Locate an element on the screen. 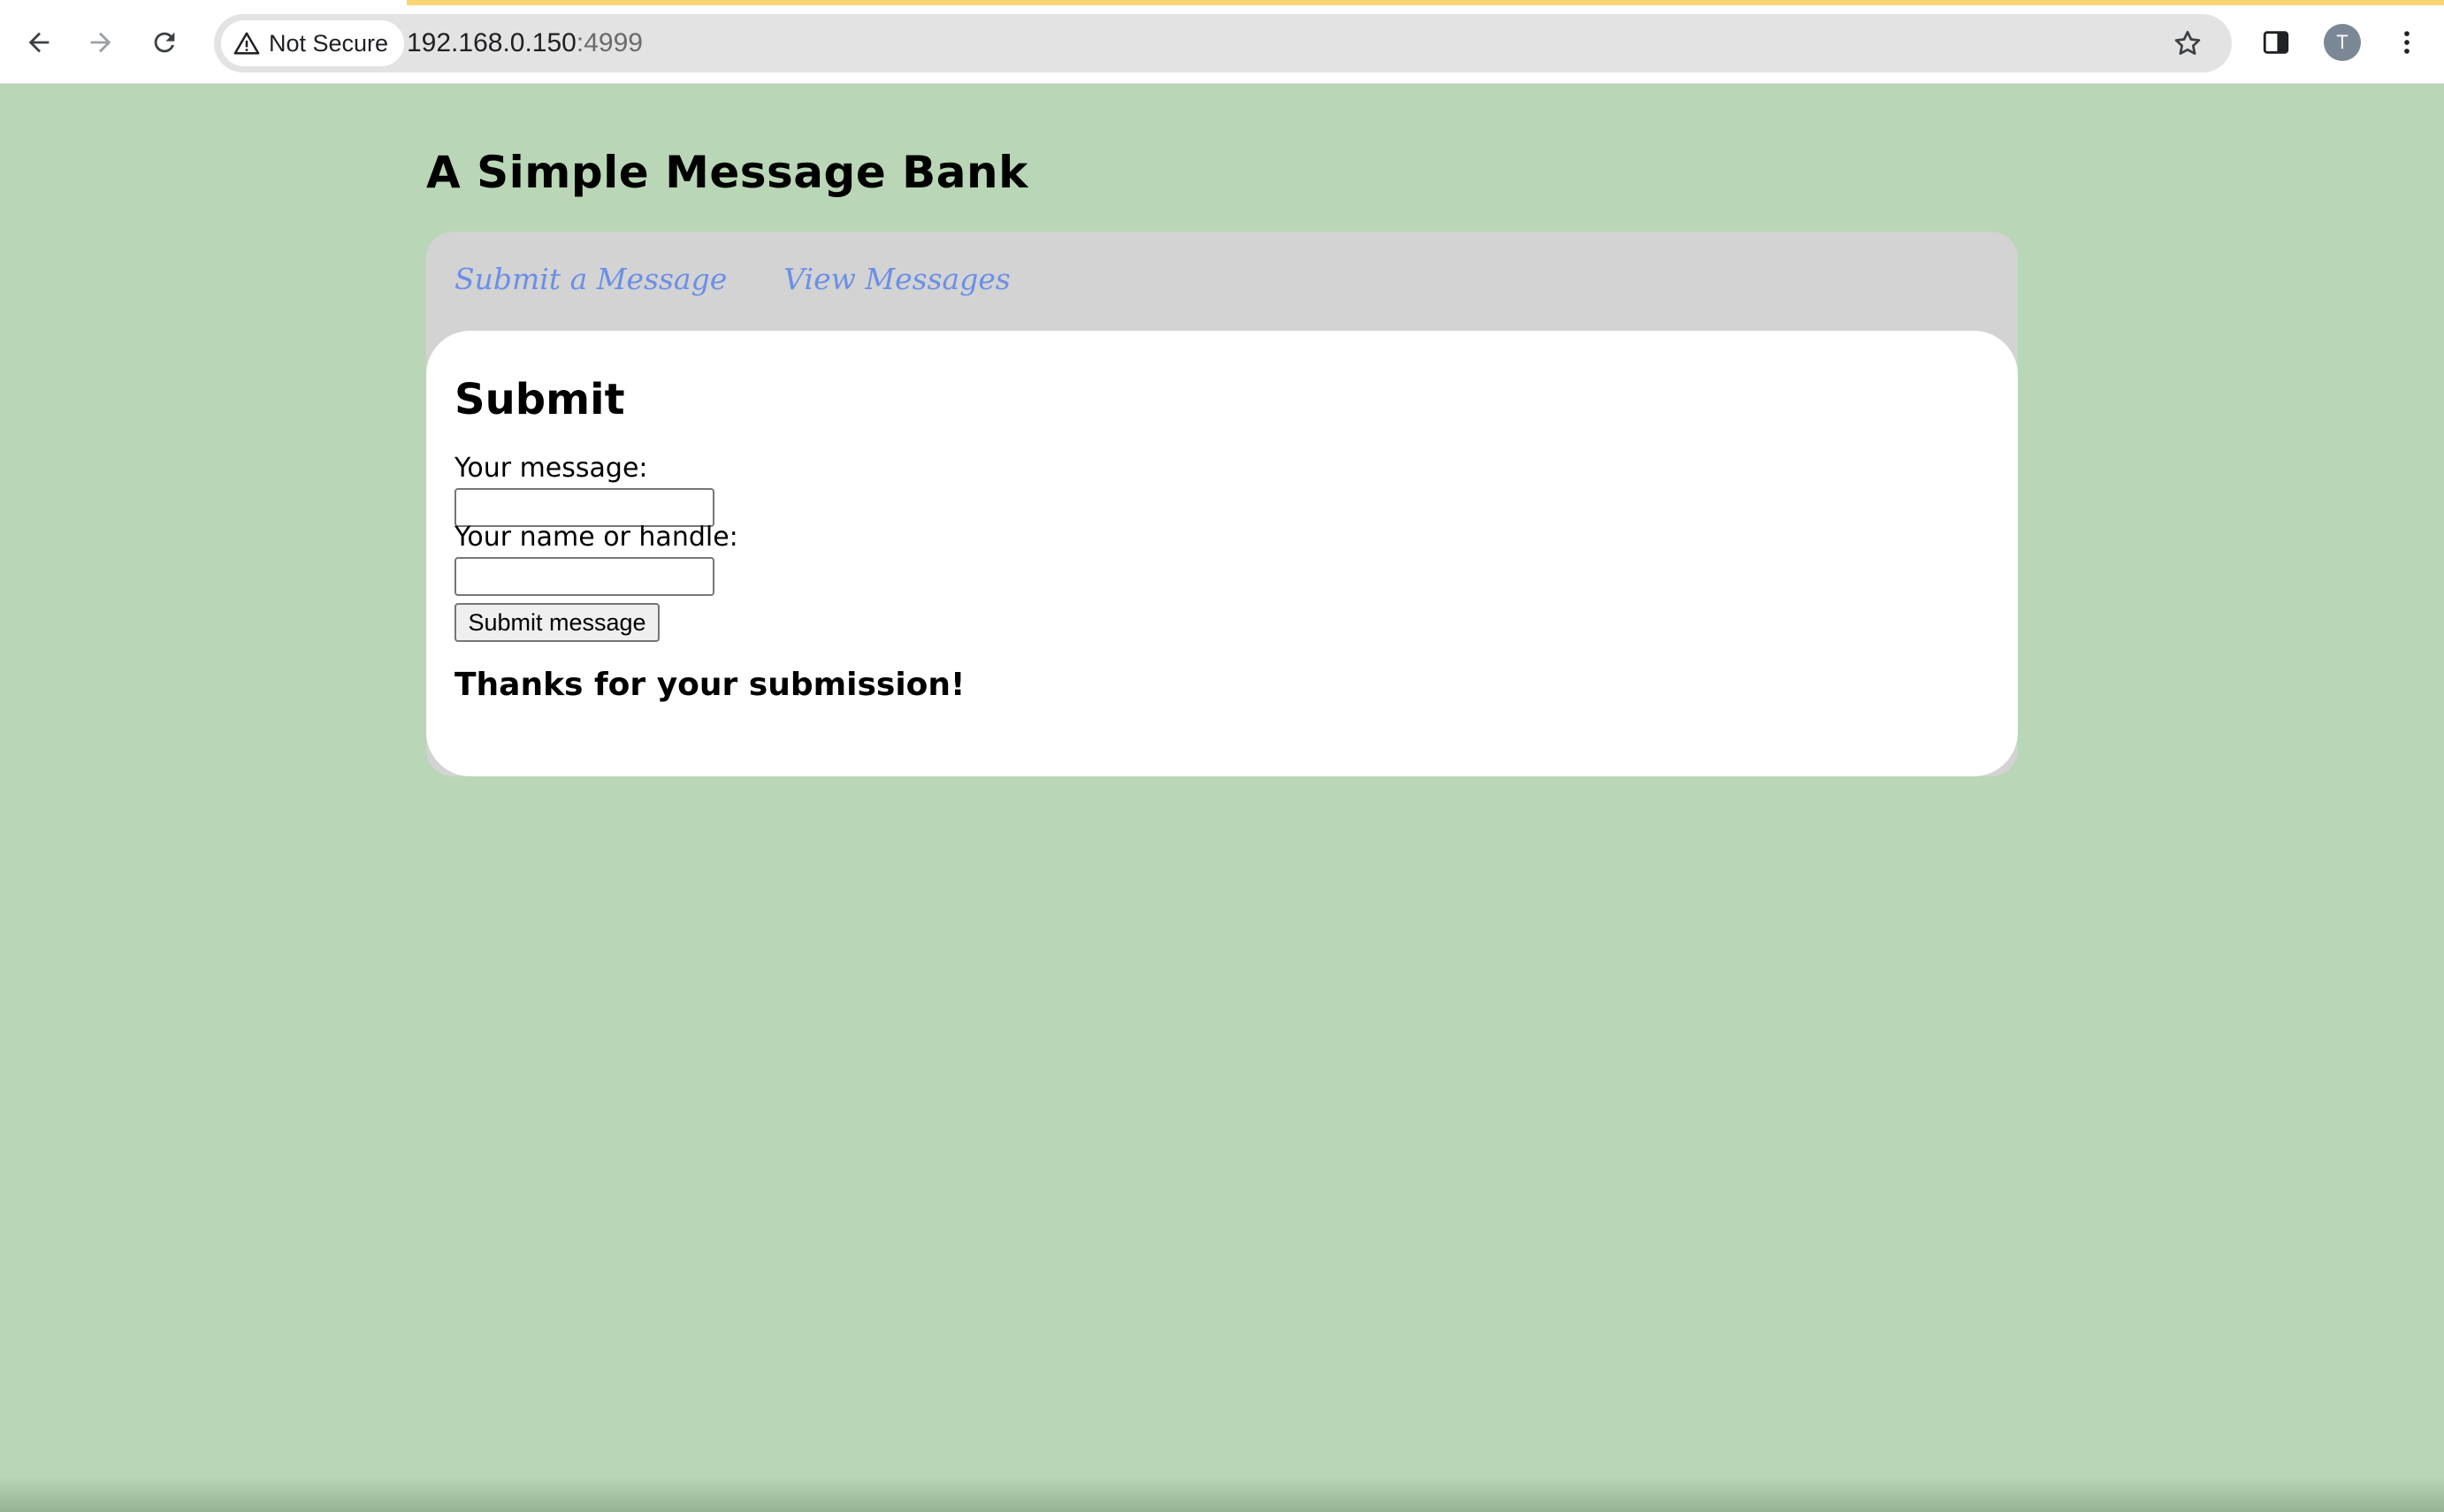  back-button is located at coordinates (39, 42).